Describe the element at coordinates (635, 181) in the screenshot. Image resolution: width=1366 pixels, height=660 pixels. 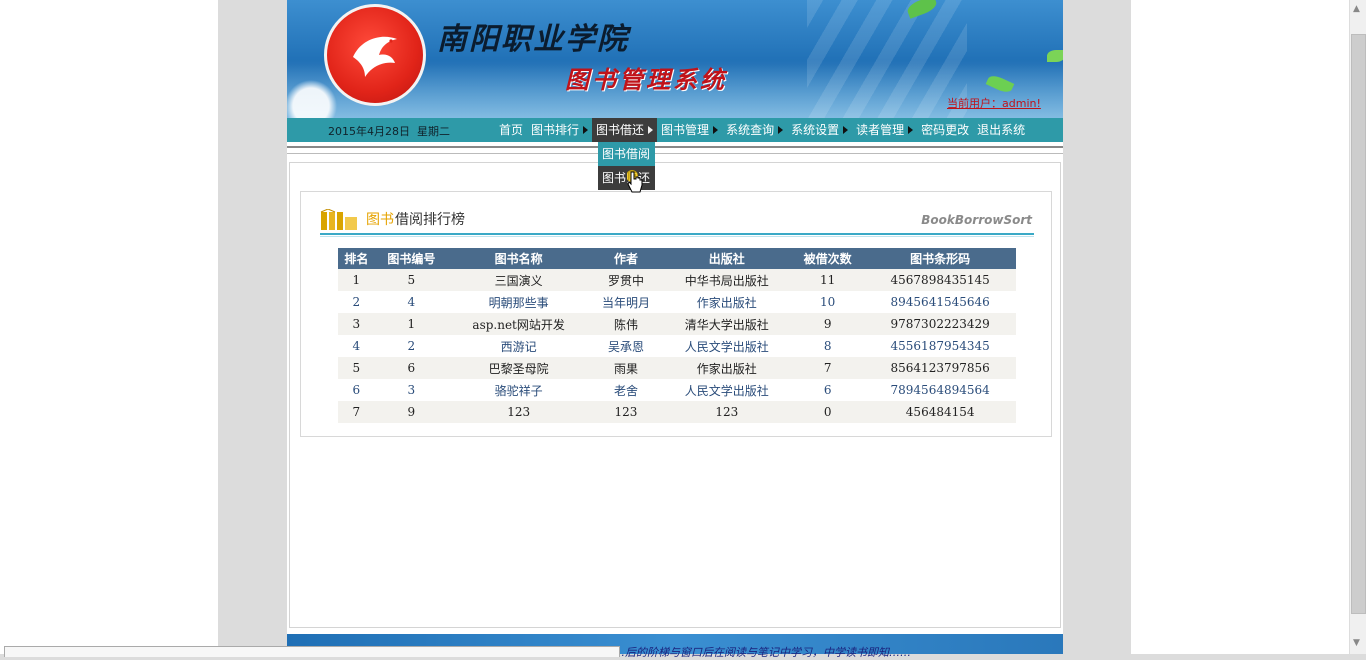
I see `hand-cursor-icon` at that location.